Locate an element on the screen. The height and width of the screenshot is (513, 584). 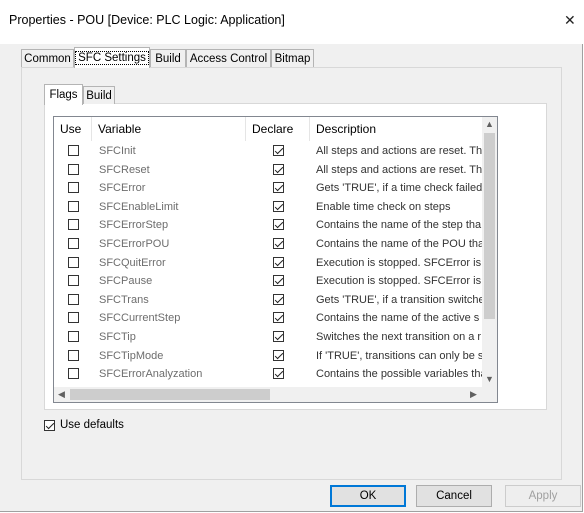
variable-cell: SFCInit is located at coordinates (117, 151).